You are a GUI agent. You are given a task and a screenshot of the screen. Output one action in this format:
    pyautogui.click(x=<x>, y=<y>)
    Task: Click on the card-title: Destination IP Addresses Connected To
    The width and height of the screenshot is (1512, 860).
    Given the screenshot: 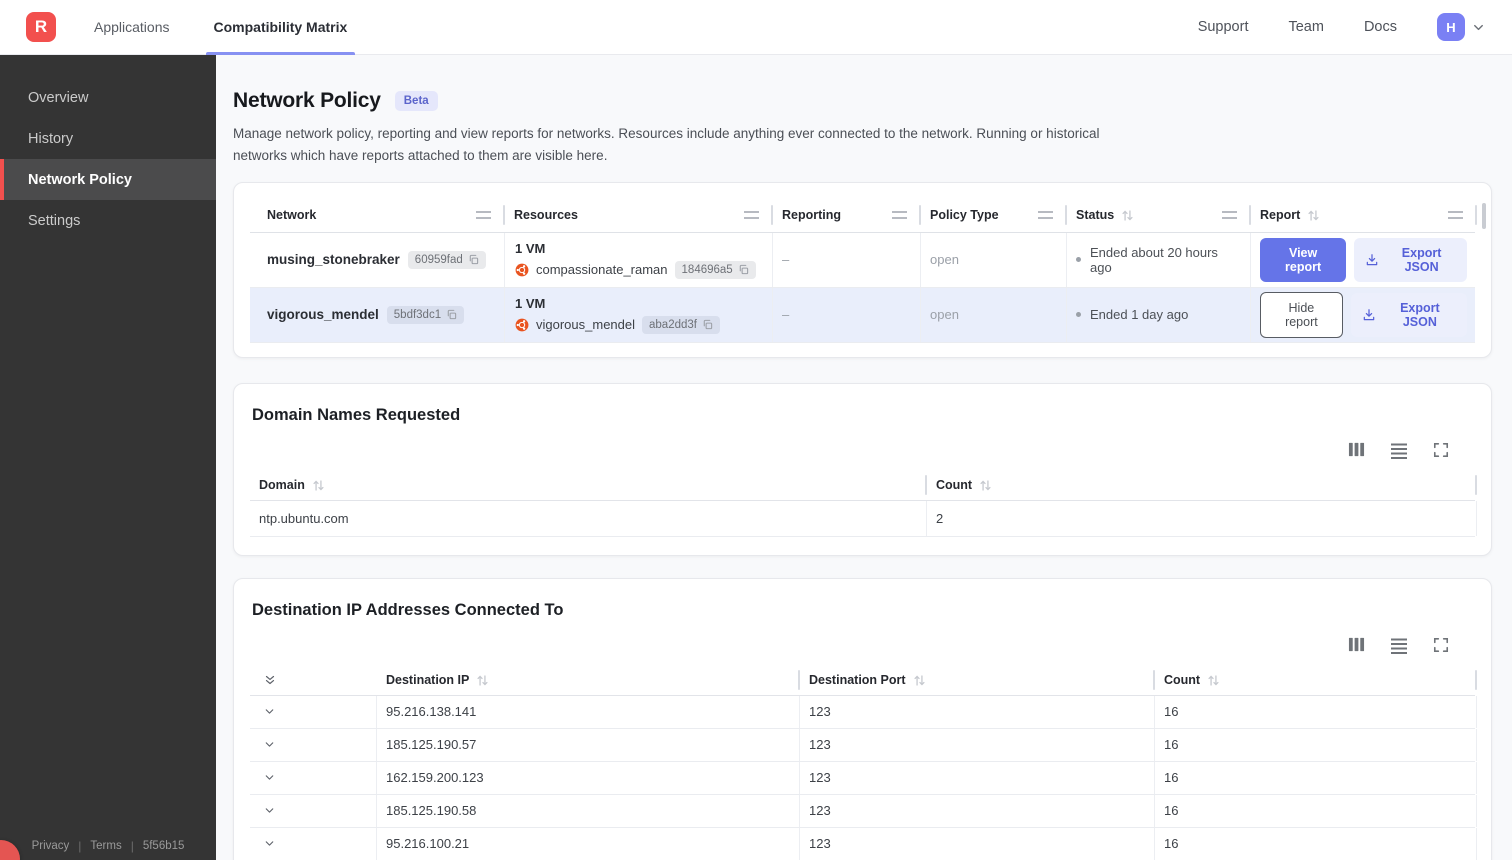 What is the action you would take?
    pyautogui.click(x=408, y=609)
    